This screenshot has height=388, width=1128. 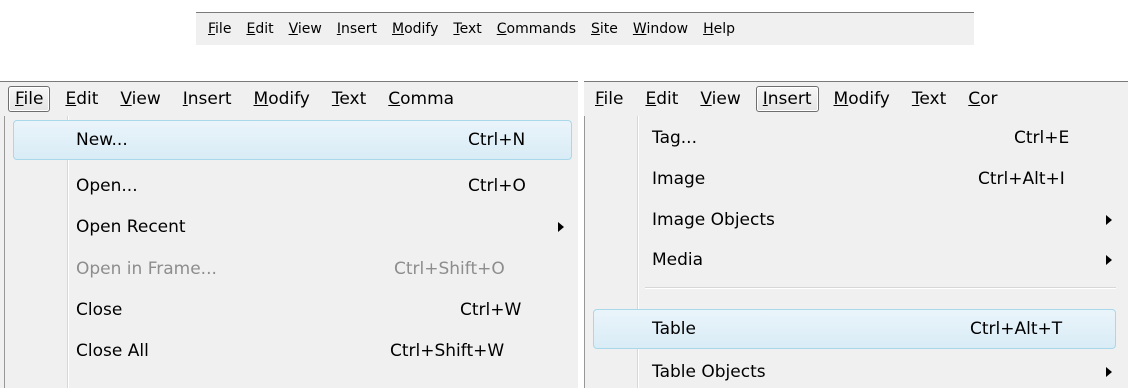 What do you see at coordinates (292, 227) in the screenshot?
I see `menu-item-open-recent: Open Recent` at bounding box center [292, 227].